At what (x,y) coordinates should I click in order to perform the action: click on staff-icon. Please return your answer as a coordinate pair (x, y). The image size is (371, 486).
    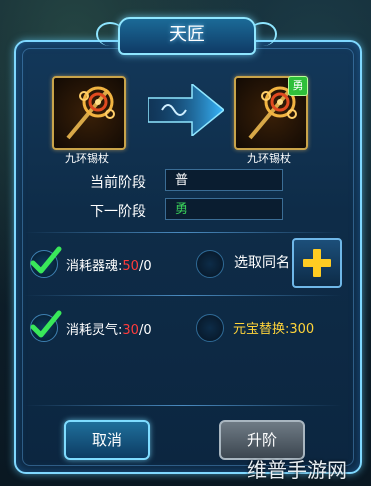
    Looking at the image, I should click on (90, 113).